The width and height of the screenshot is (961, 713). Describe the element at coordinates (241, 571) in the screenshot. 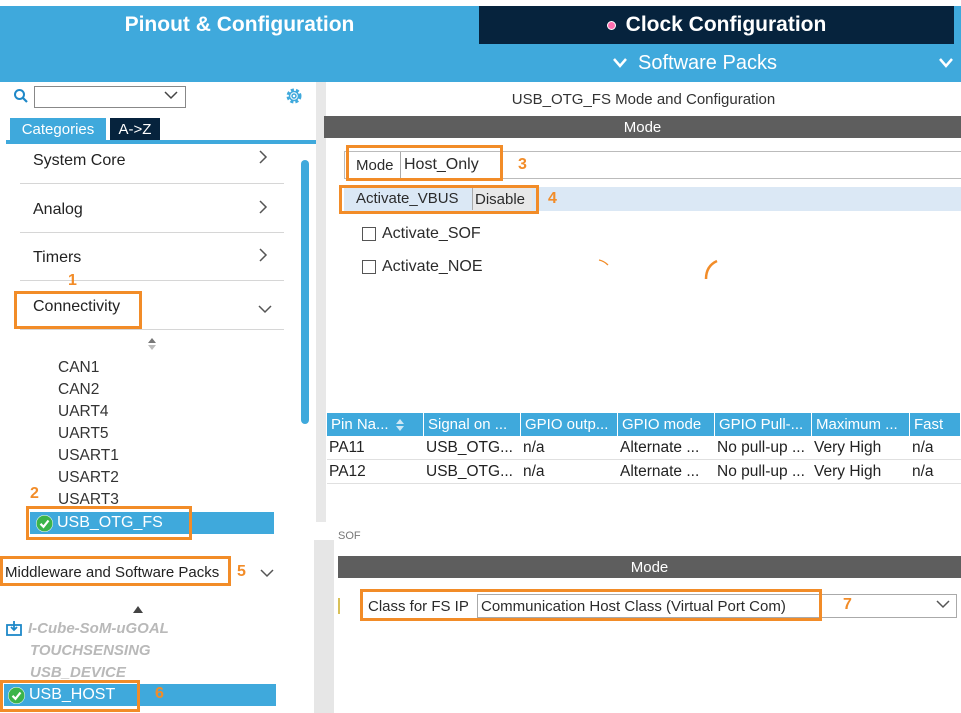

I see `annotation-number-5: 5` at that location.